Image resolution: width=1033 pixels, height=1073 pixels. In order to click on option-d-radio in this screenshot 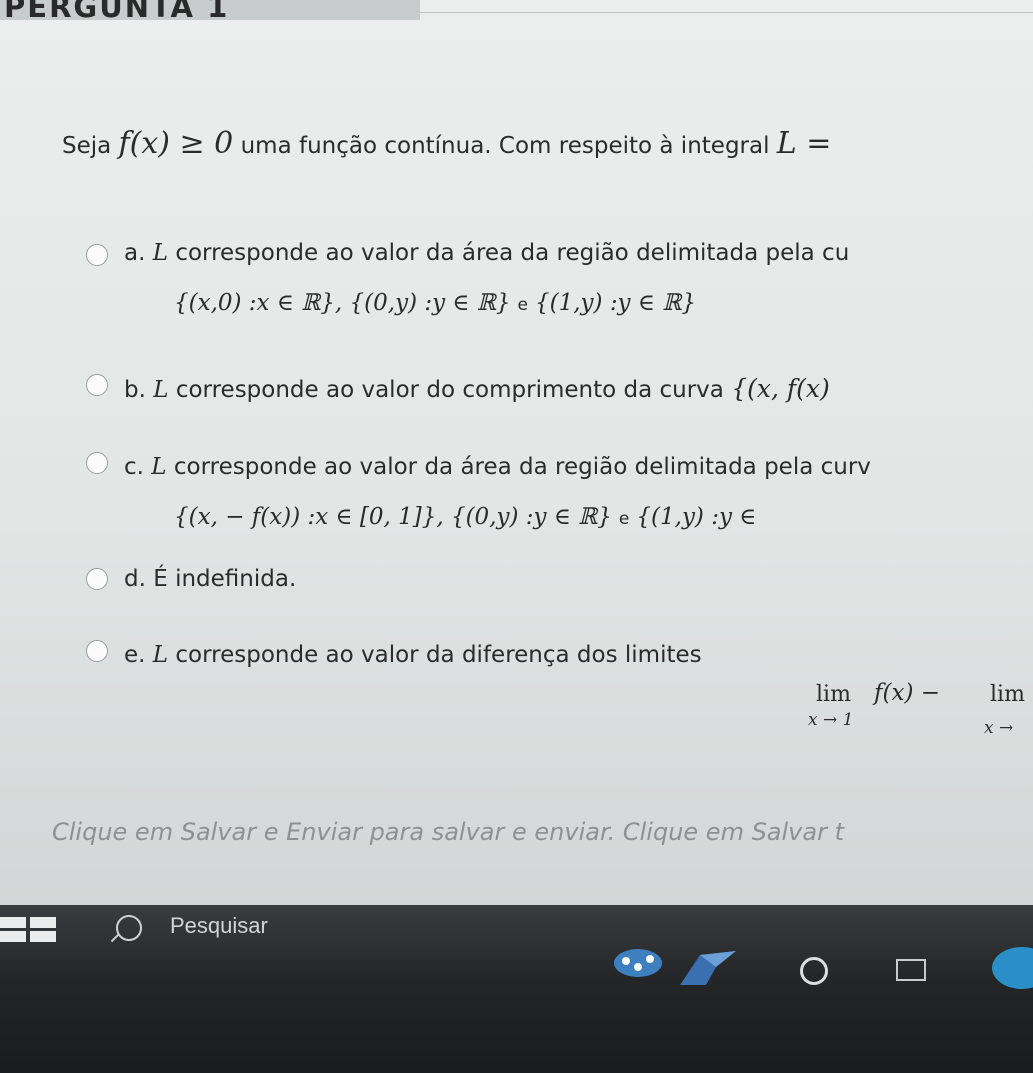, I will do `click(97, 579)`.